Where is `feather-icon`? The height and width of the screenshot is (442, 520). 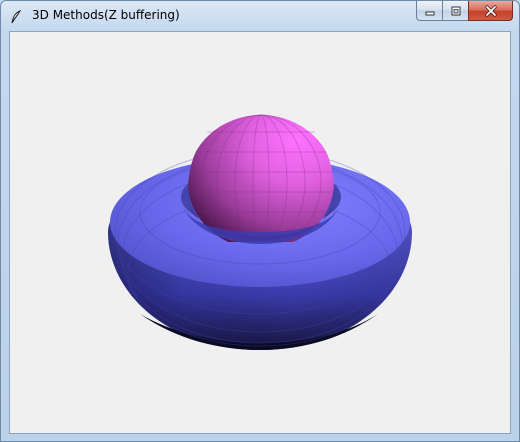
feather-icon is located at coordinates (16, 16).